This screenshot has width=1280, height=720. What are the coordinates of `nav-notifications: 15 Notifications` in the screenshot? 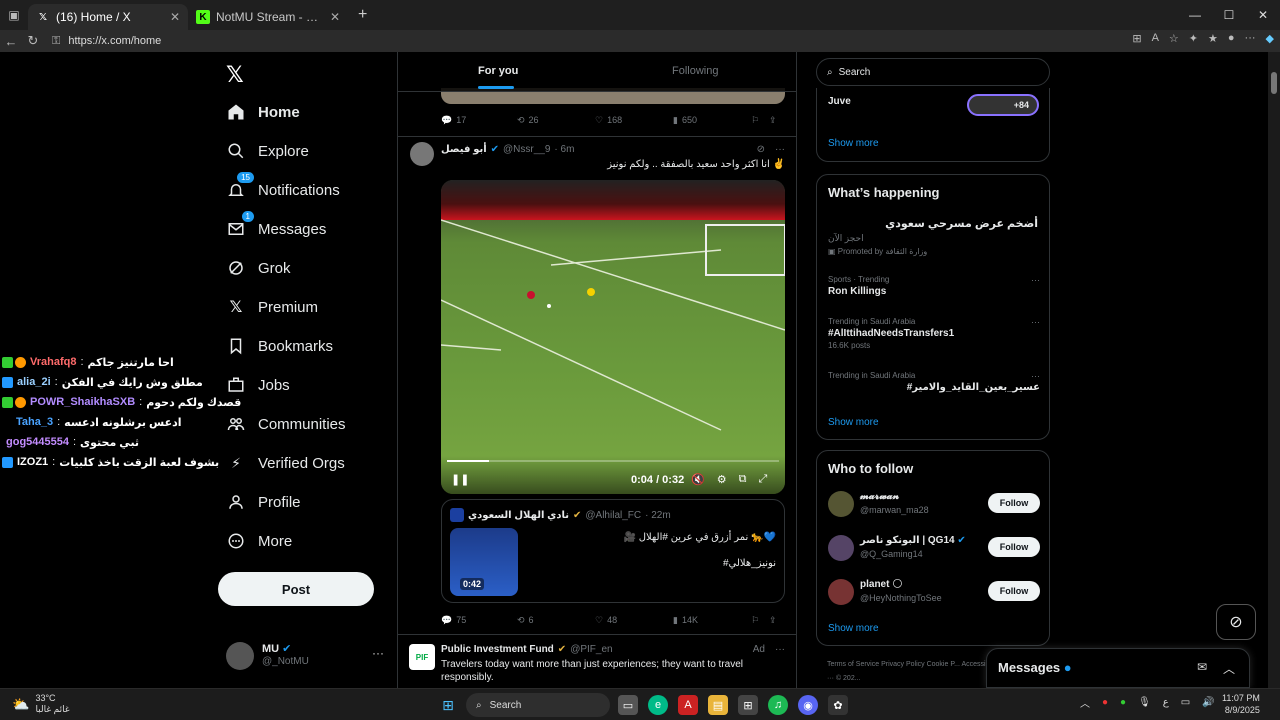 It's located at (283, 188).